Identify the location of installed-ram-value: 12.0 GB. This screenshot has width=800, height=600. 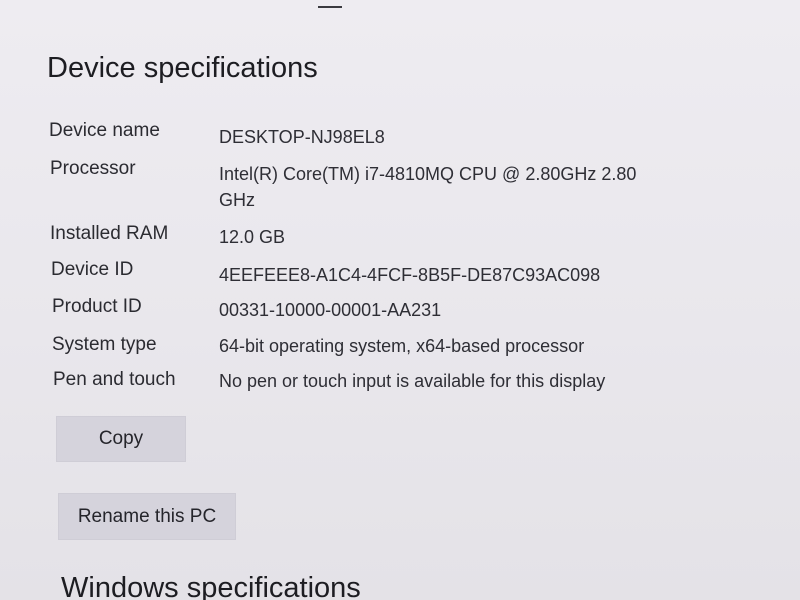
(252, 237).